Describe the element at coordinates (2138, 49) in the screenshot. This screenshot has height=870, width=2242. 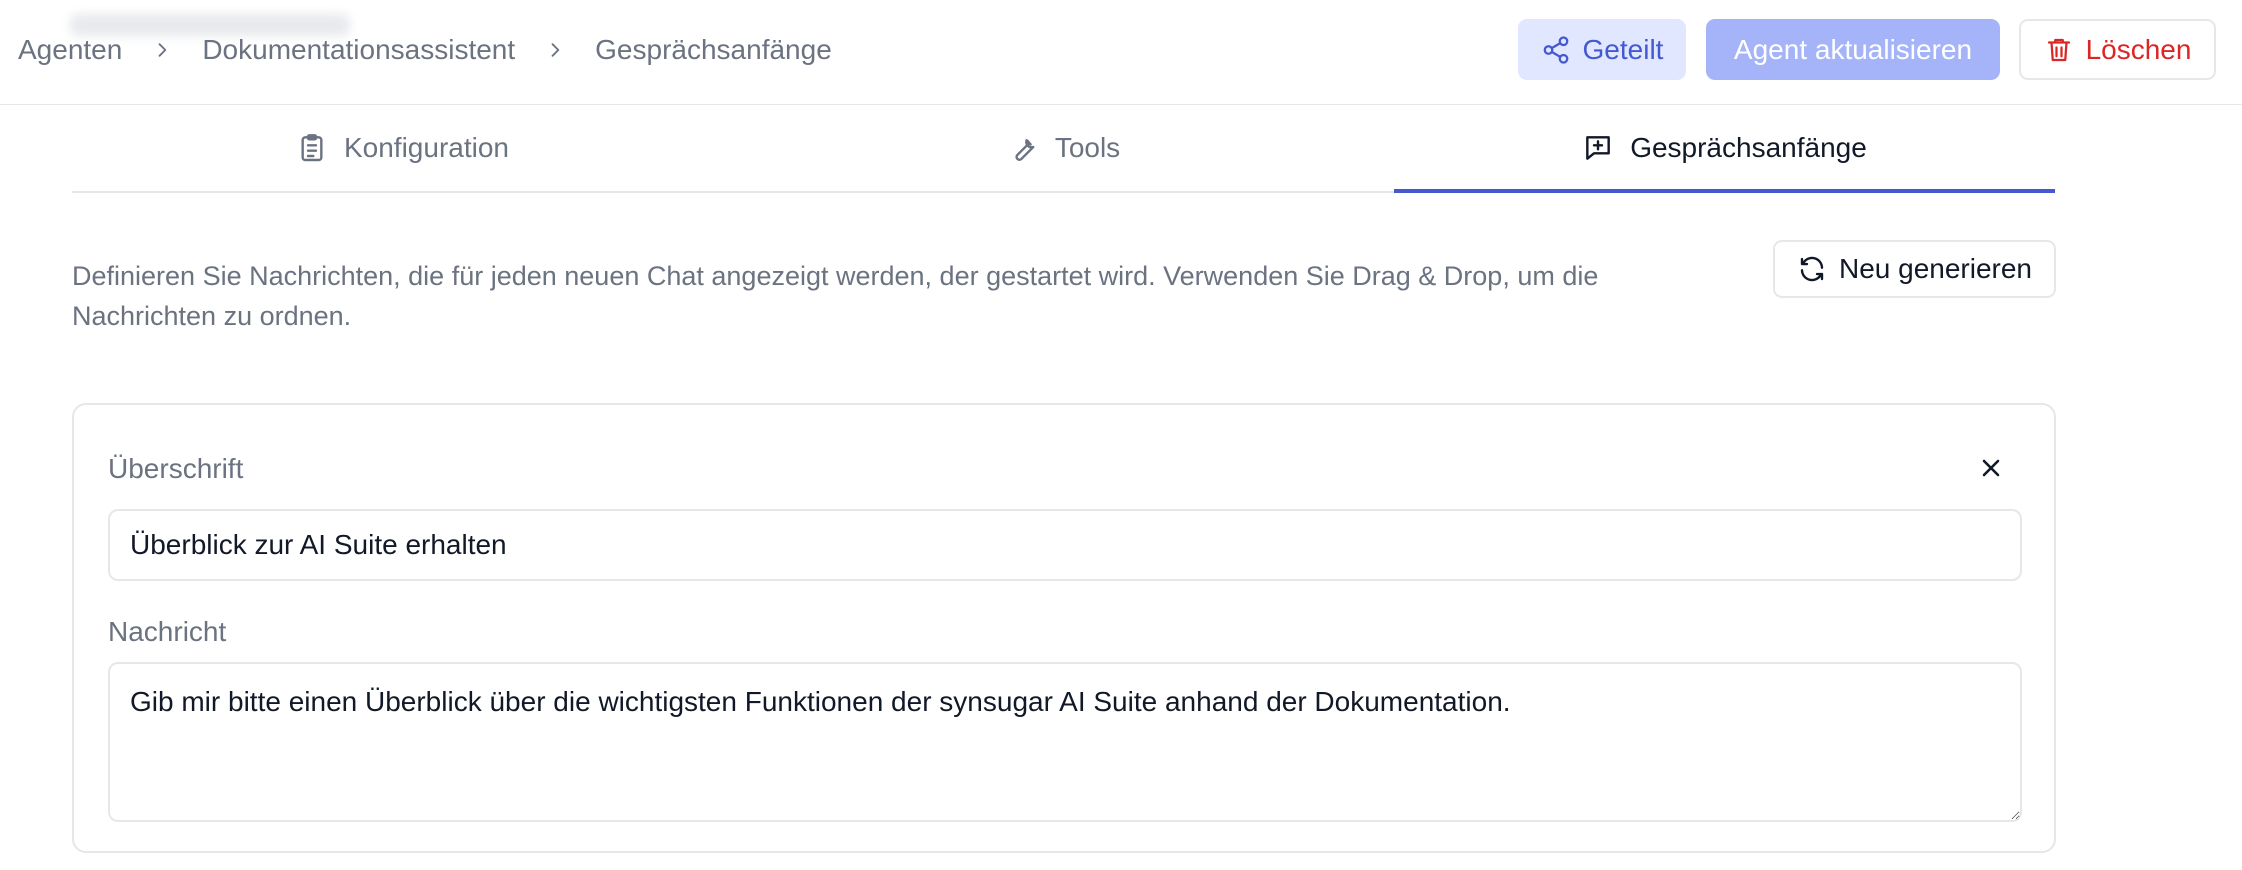
I see `delete-button-label: Löschen` at that location.